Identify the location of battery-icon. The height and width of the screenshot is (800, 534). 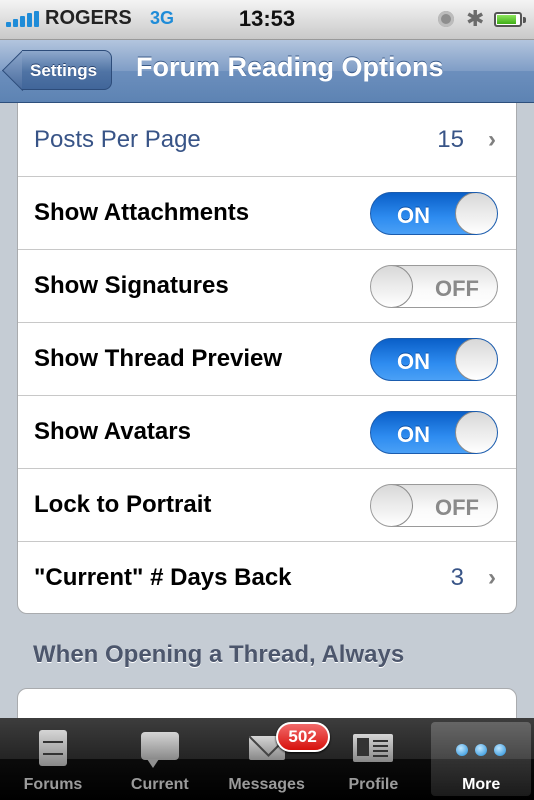
(510, 19).